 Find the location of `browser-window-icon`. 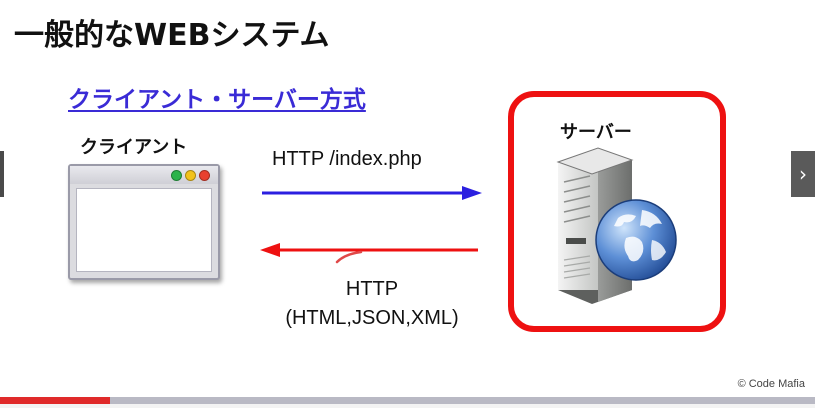

browser-window-icon is located at coordinates (144, 222).